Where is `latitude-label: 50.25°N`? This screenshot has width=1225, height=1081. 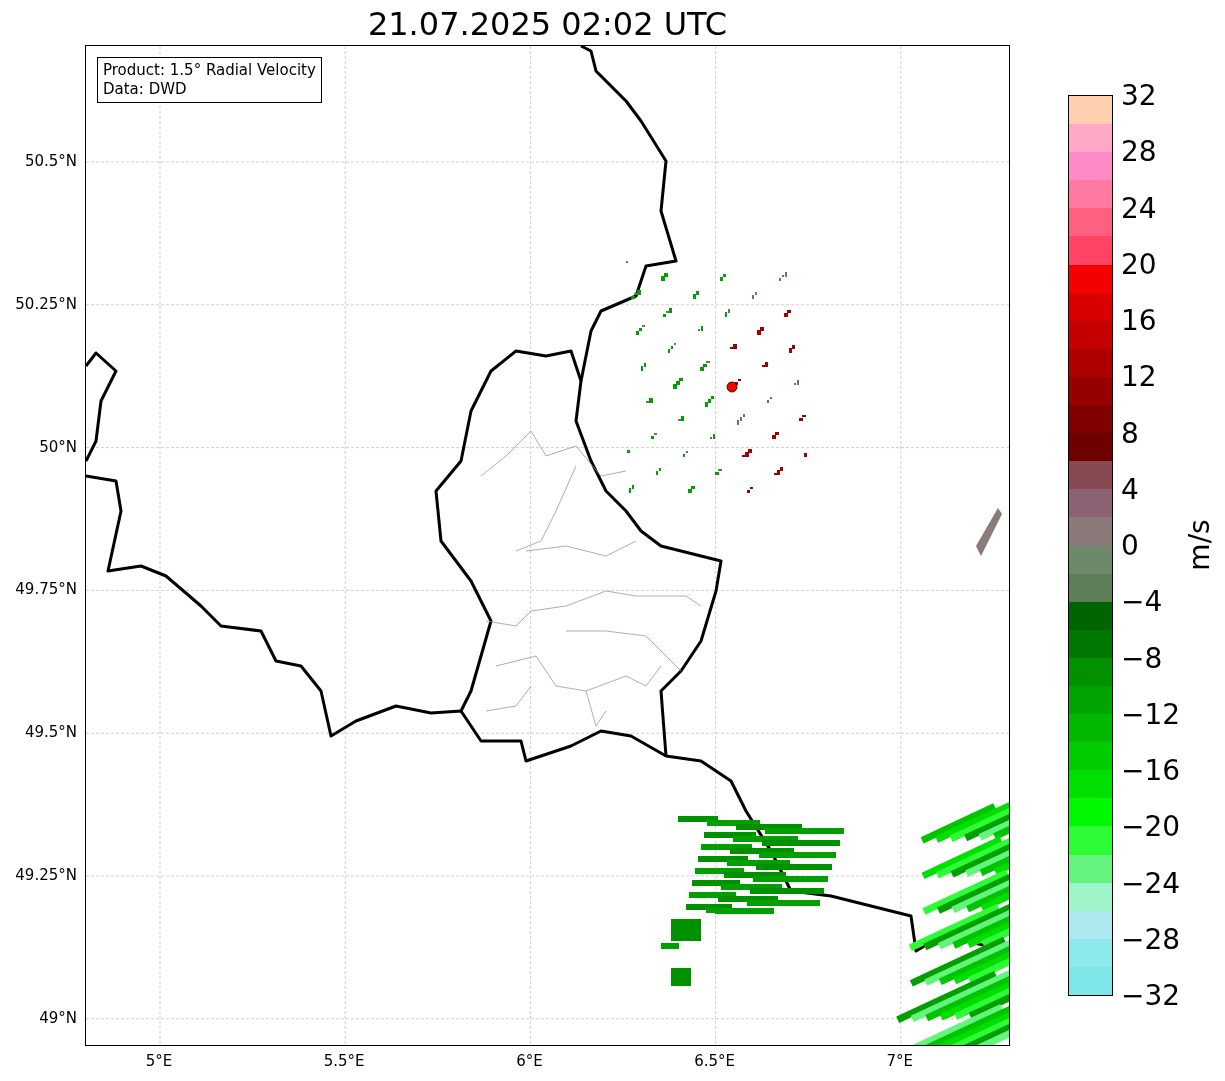 latitude-label: 50.25°N is located at coordinates (46, 303).